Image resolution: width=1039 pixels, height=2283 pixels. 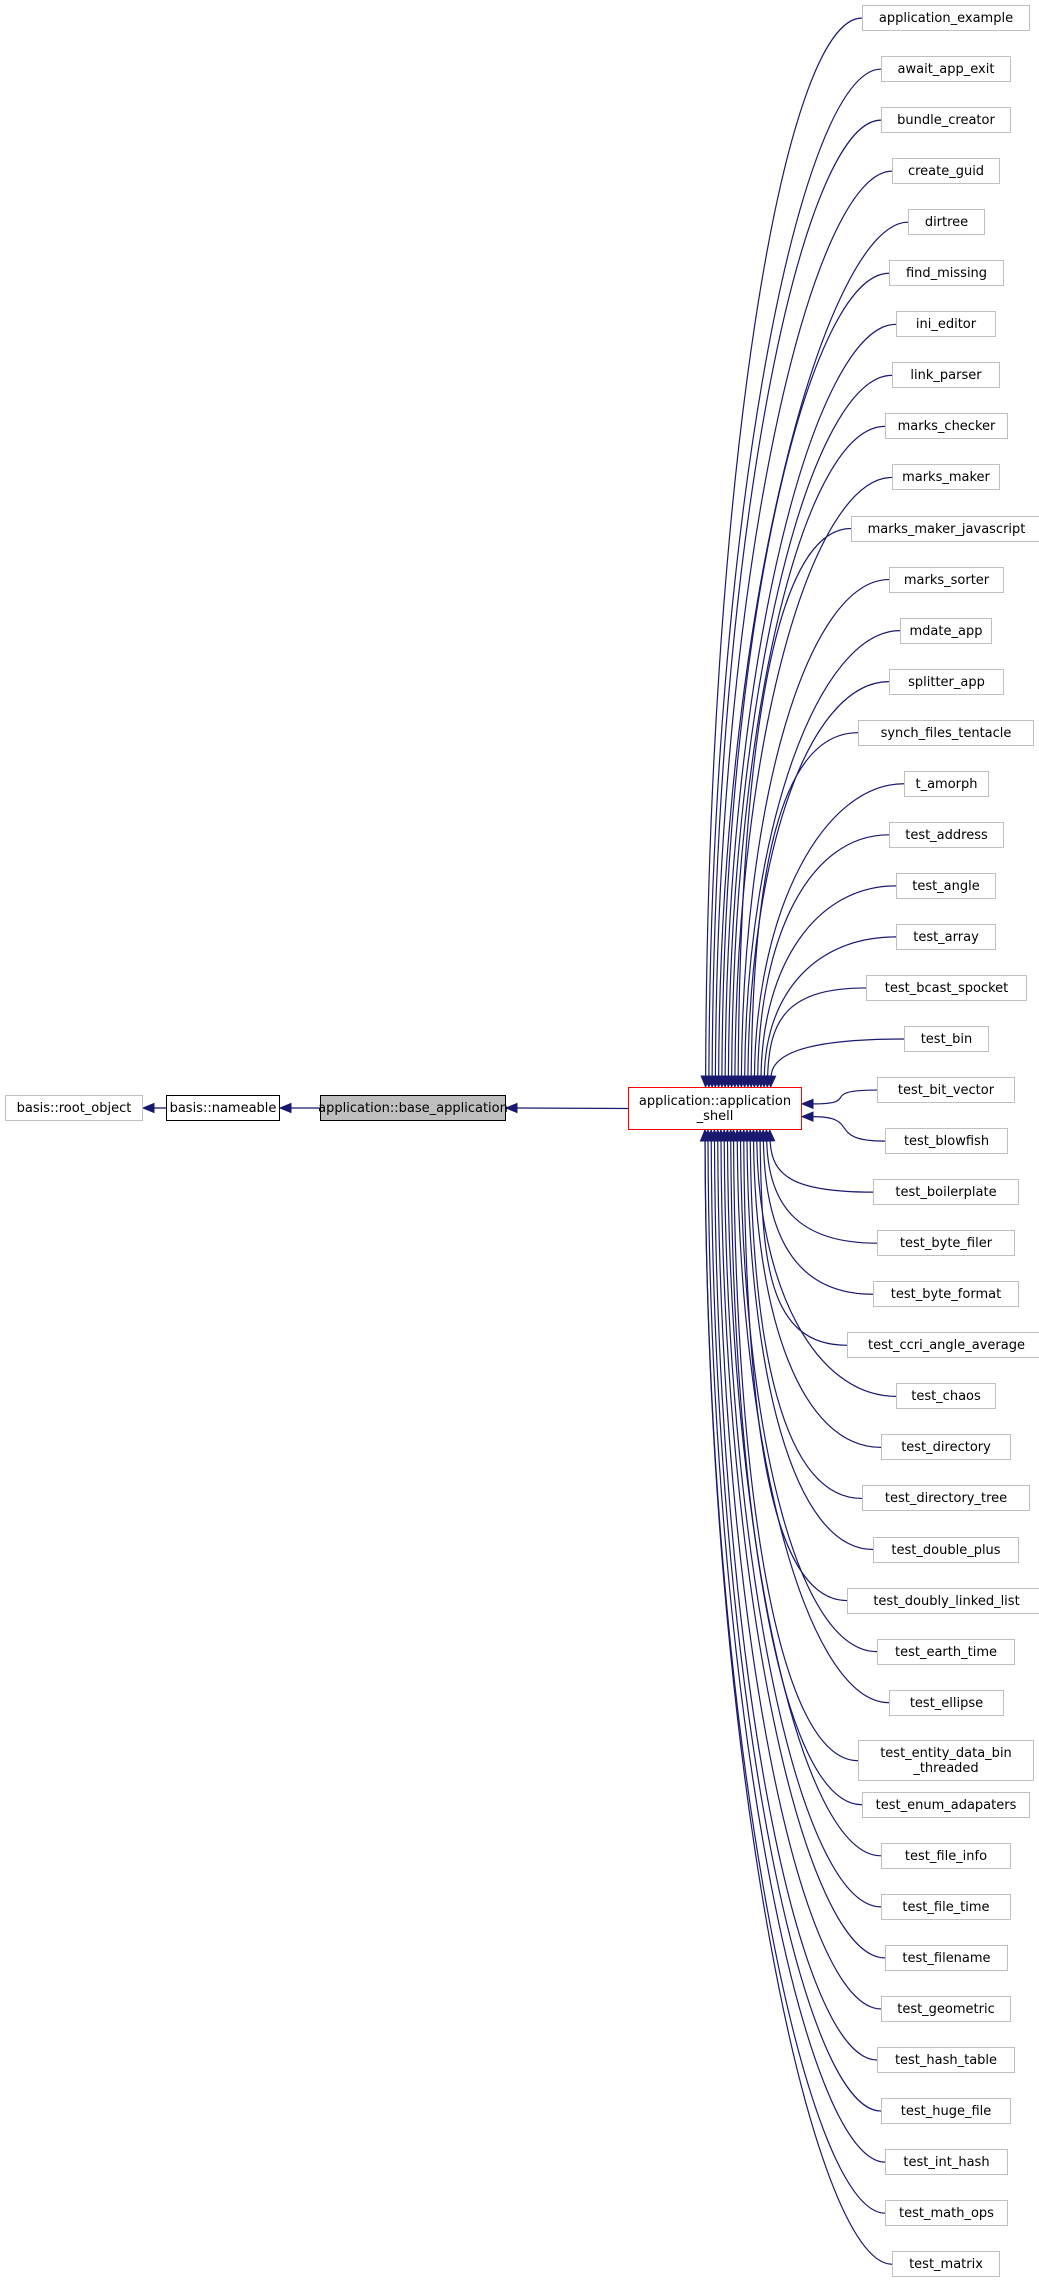 I want to click on node-test-boilerplate: test_boilerplate, so click(x=946, y=1192).